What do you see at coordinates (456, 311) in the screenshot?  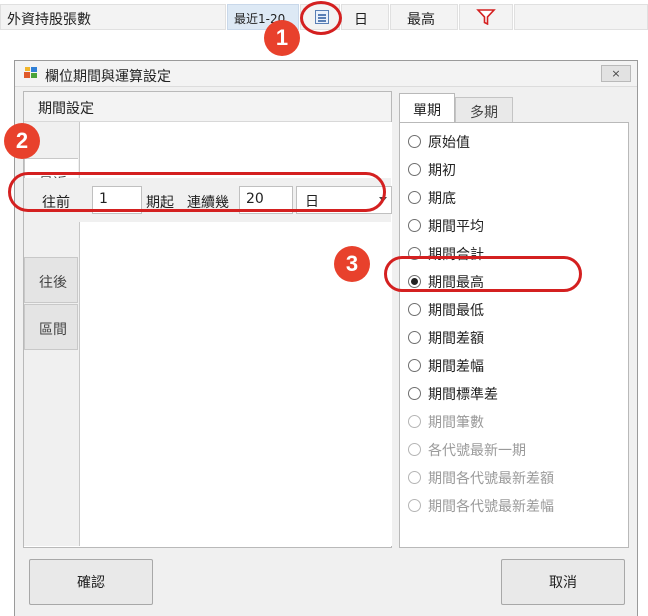 I see `radio-option-label: 期間最低` at bounding box center [456, 311].